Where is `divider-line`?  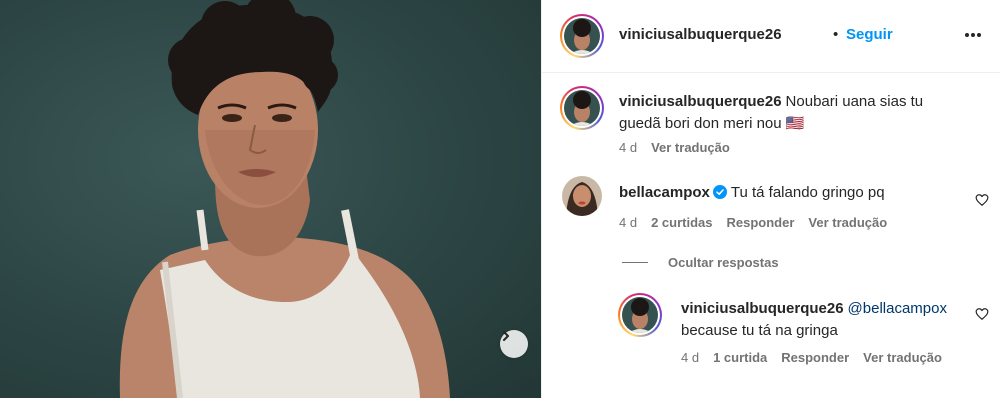 divider-line is located at coordinates (635, 262).